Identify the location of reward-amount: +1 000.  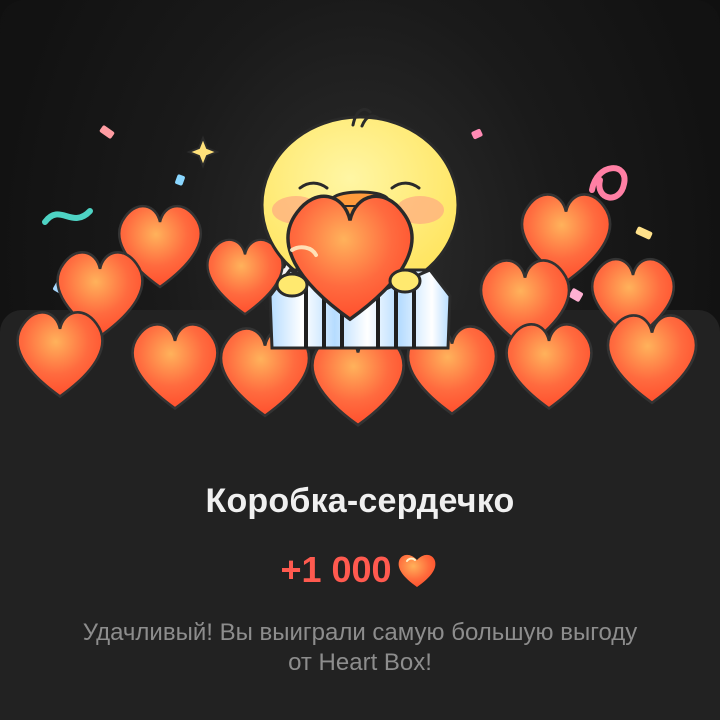
(336, 569).